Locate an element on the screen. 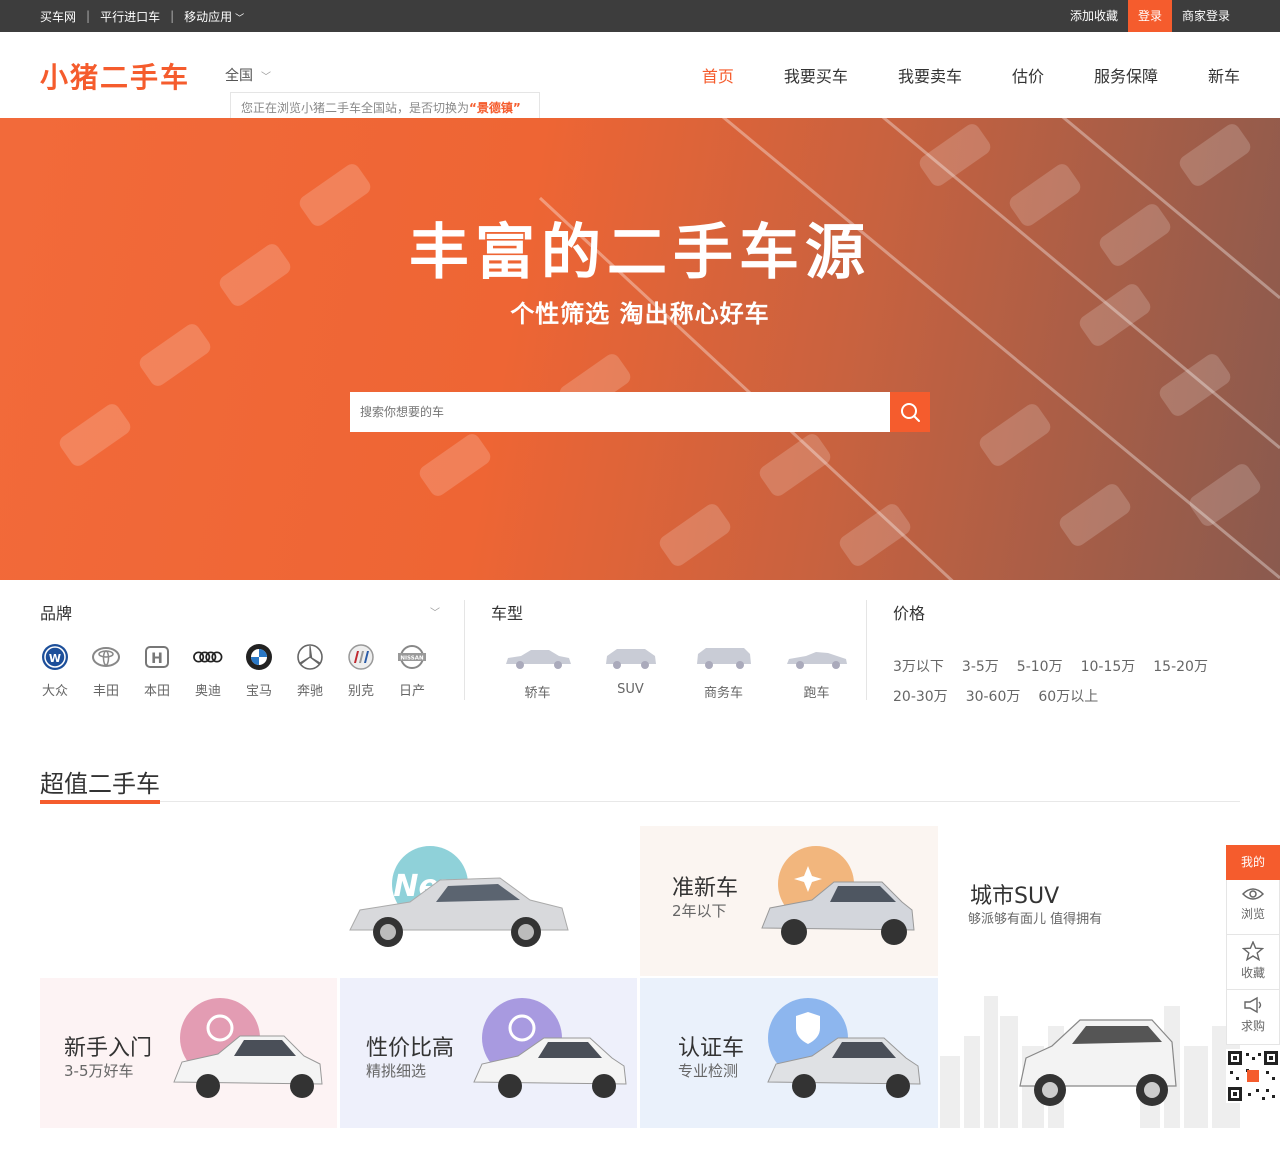 The image size is (1280, 1167). hero-title: 丰富的二手车源 is located at coordinates (640, 253).